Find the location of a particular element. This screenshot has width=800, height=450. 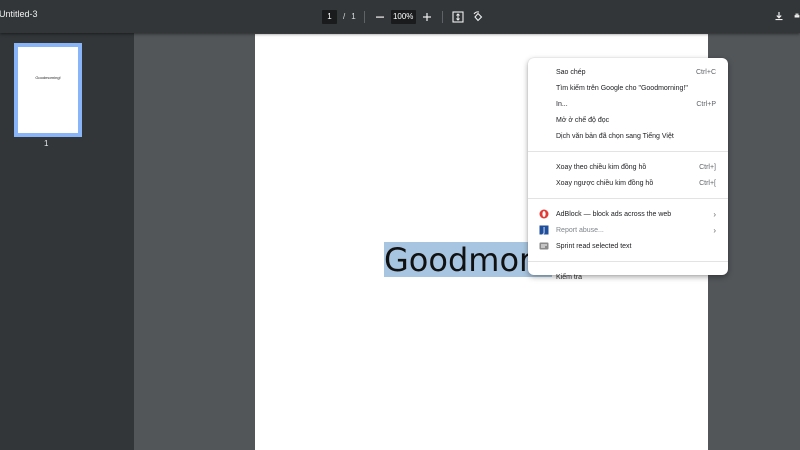

menu-item-label: Dịch văn bản đã chọn sang Tiếng Việt is located at coordinates (615, 136).